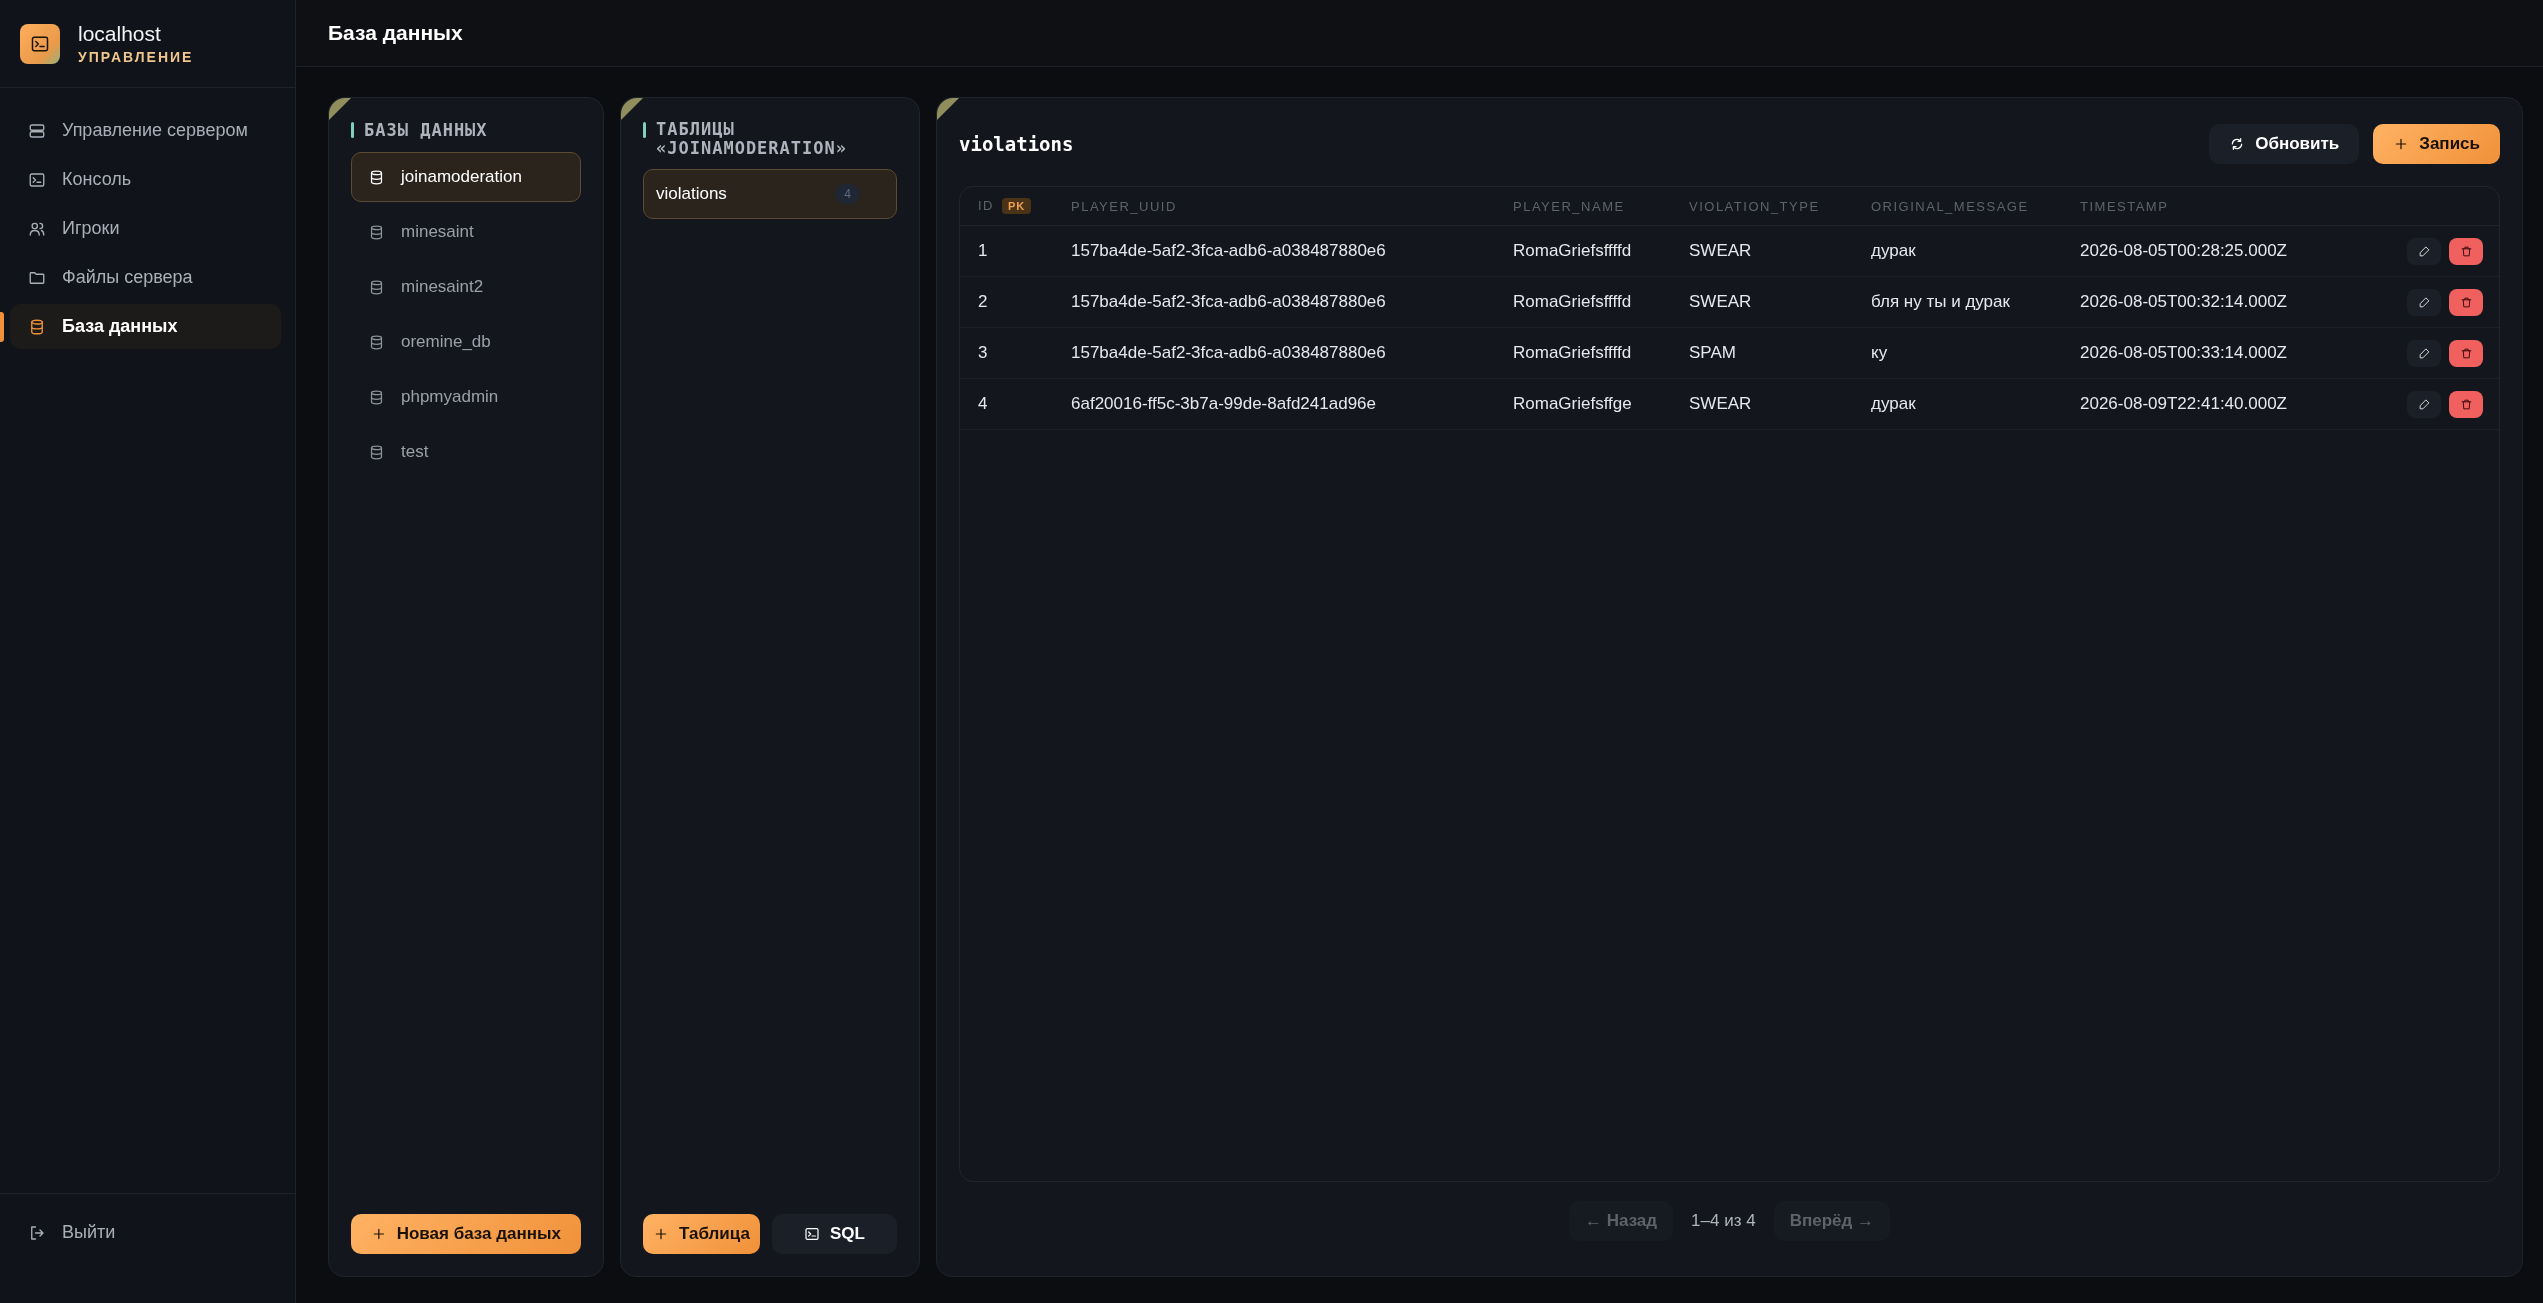 This screenshot has height=1303, width=2543. What do you see at coordinates (2183, 352) in the screenshot?
I see `table-cell: 2026-08-05T00:33:14.000Z` at bounding box center [2183, 352].